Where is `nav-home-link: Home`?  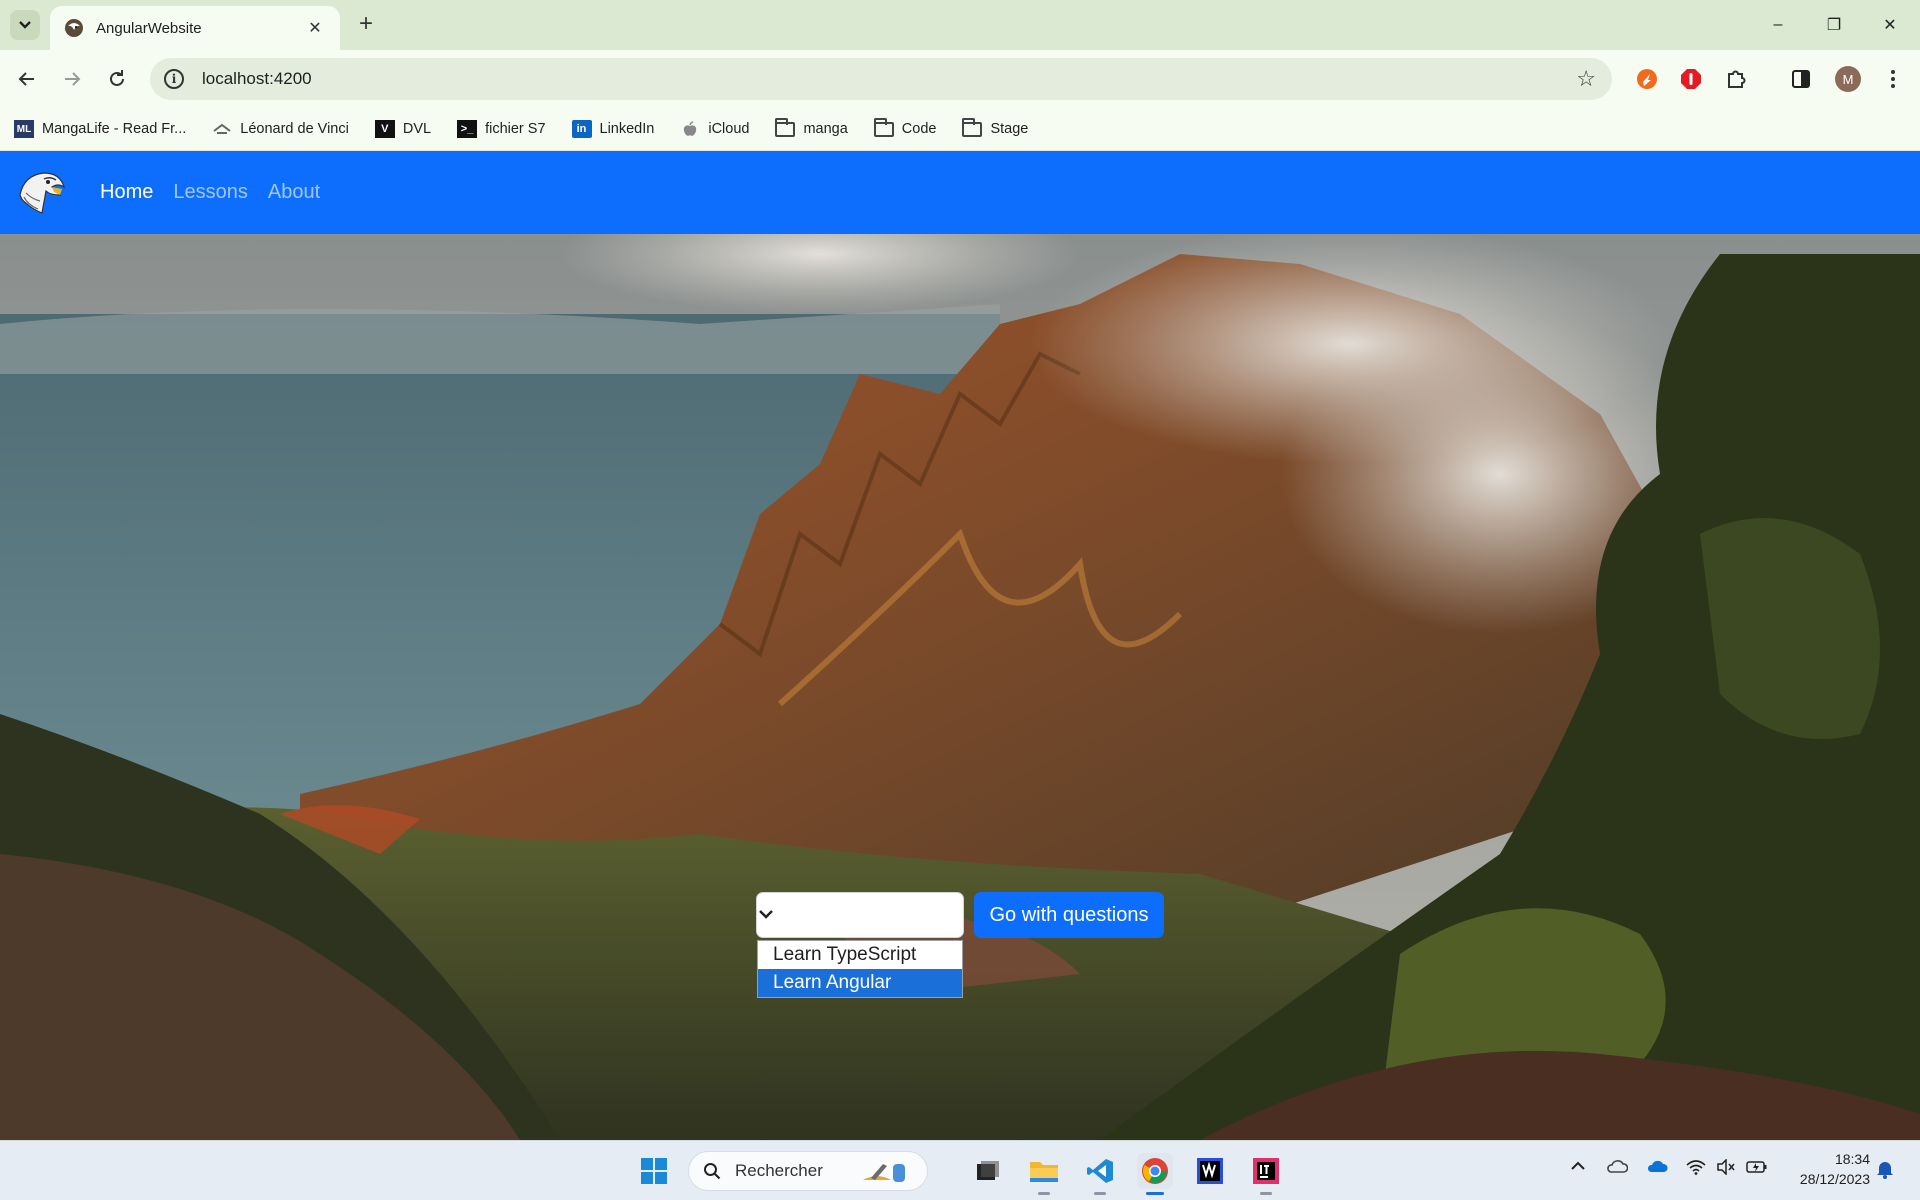
nav-home-link: Home is located at coordinates (126, 192).